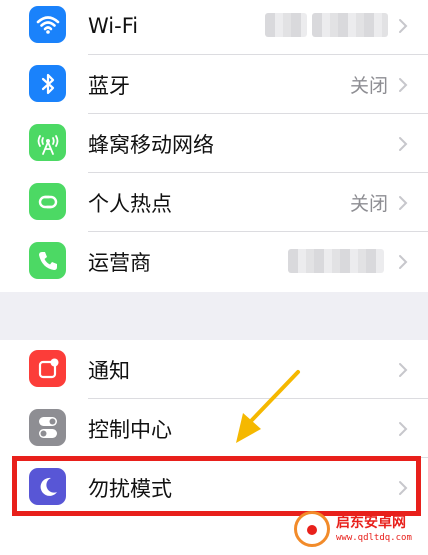  I want to click on watermark: 启东安卓网 www.qdltdq.com, so click(359, 529).